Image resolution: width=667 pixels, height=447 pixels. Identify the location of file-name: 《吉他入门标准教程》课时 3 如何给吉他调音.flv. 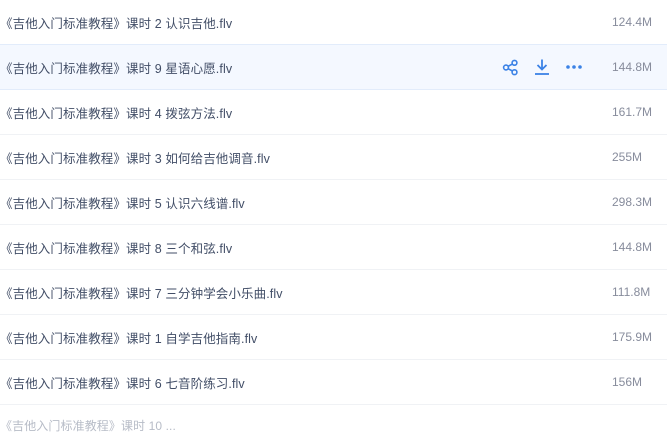
(135, 157).